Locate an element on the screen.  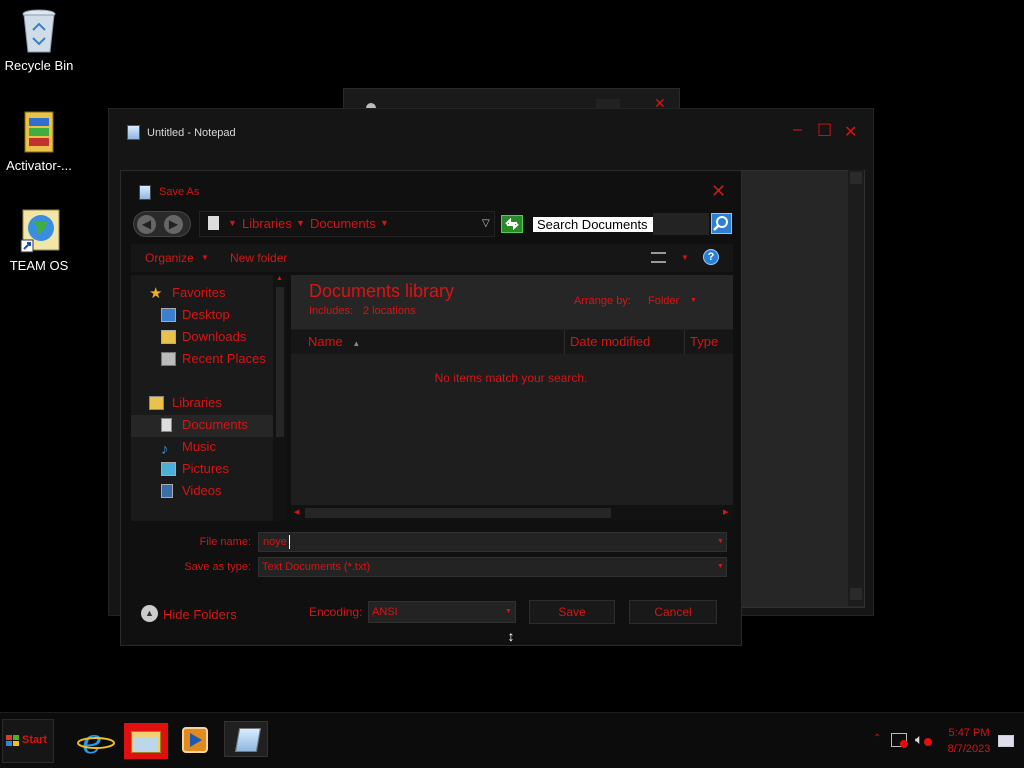
clock-time: 5:47 PM is located at coordinates (969, 733).